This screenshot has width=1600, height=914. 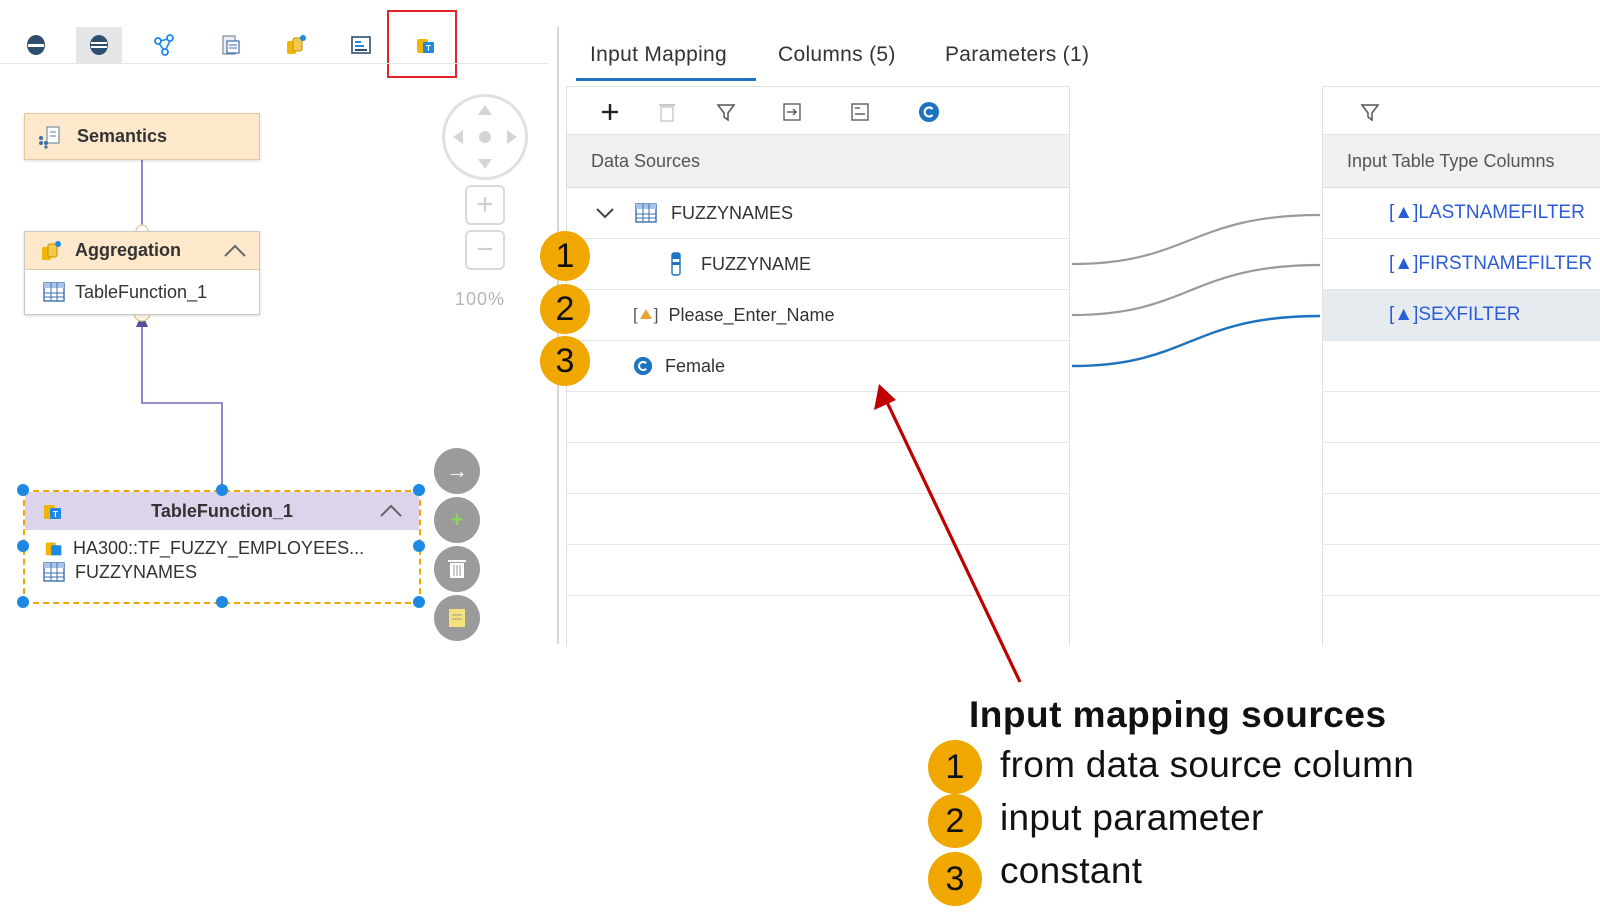 I want to click on collapse-all-icon, so click(x=860, y=112).